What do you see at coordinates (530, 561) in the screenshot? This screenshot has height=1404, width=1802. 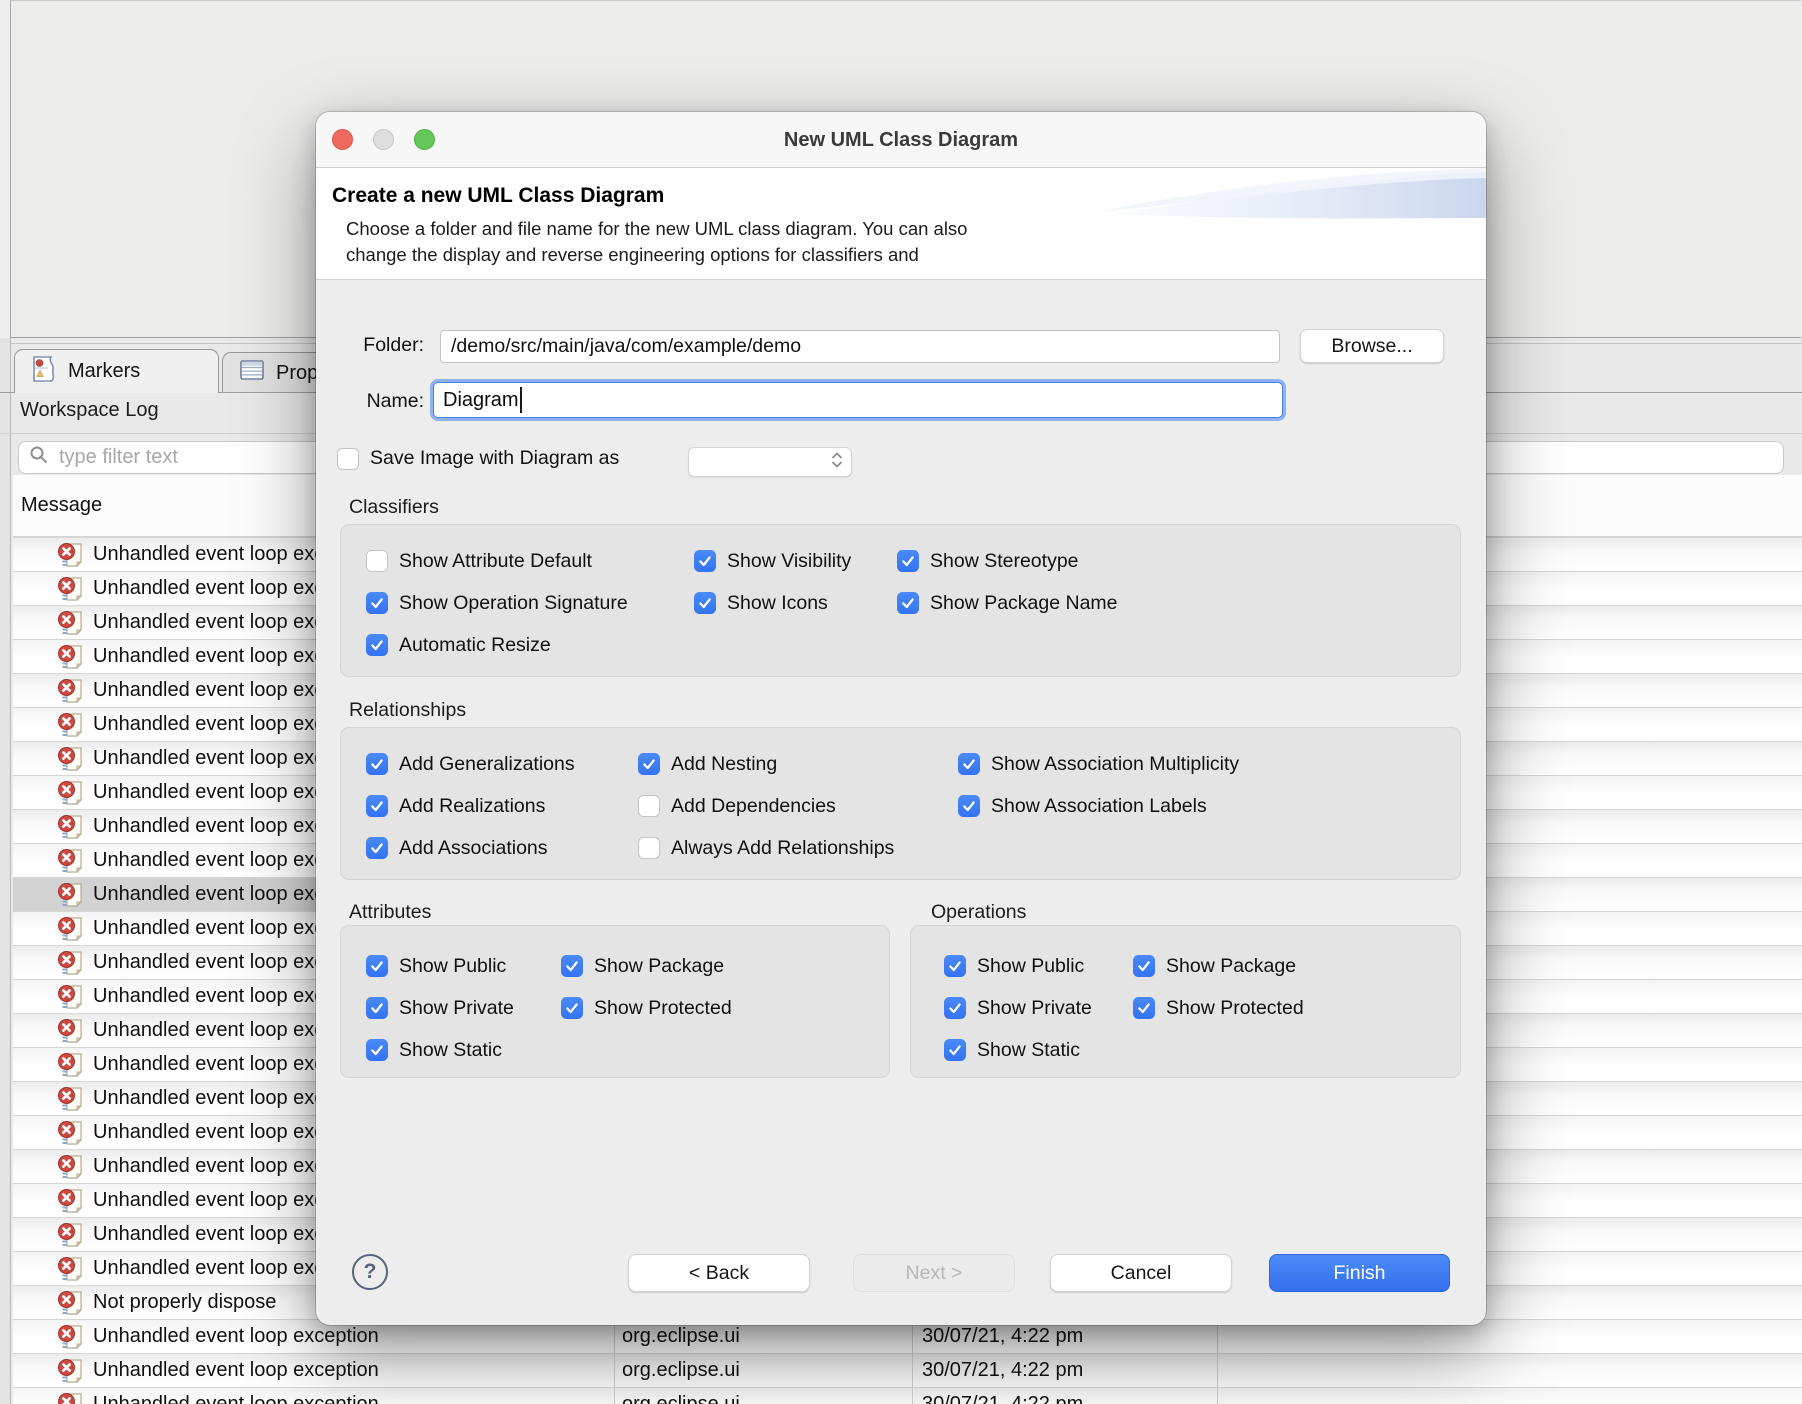 I see `checkbox-item: Show Attribute Default` at bounding box center [530, 561].